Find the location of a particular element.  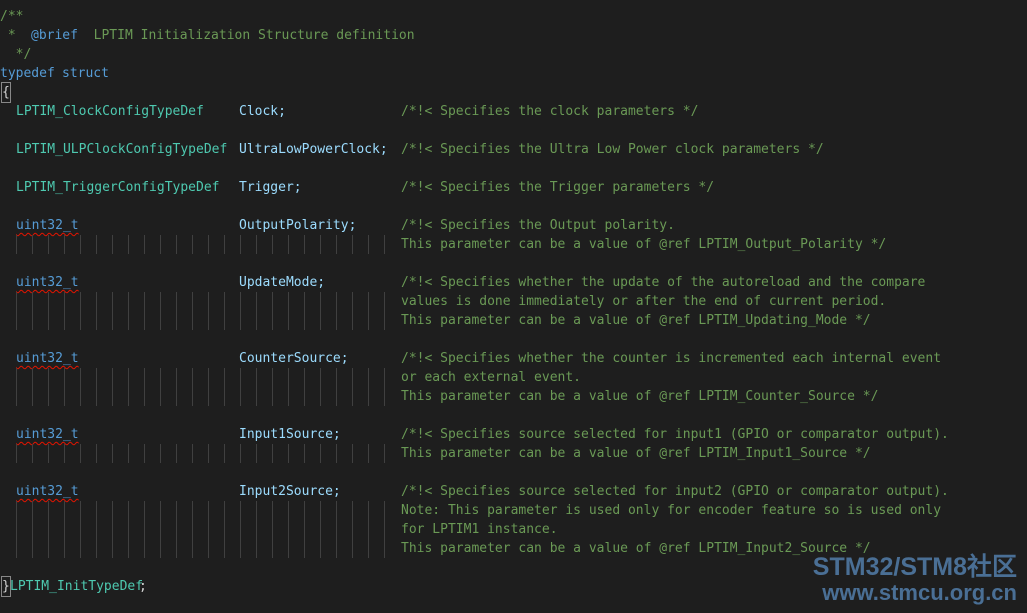

member-comment: /*!< Specifies the Output polarity. is located at coordinates (538, 225).